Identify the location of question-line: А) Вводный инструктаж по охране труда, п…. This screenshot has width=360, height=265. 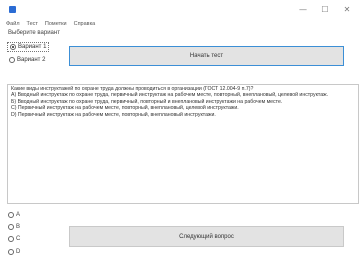
(170, 95).